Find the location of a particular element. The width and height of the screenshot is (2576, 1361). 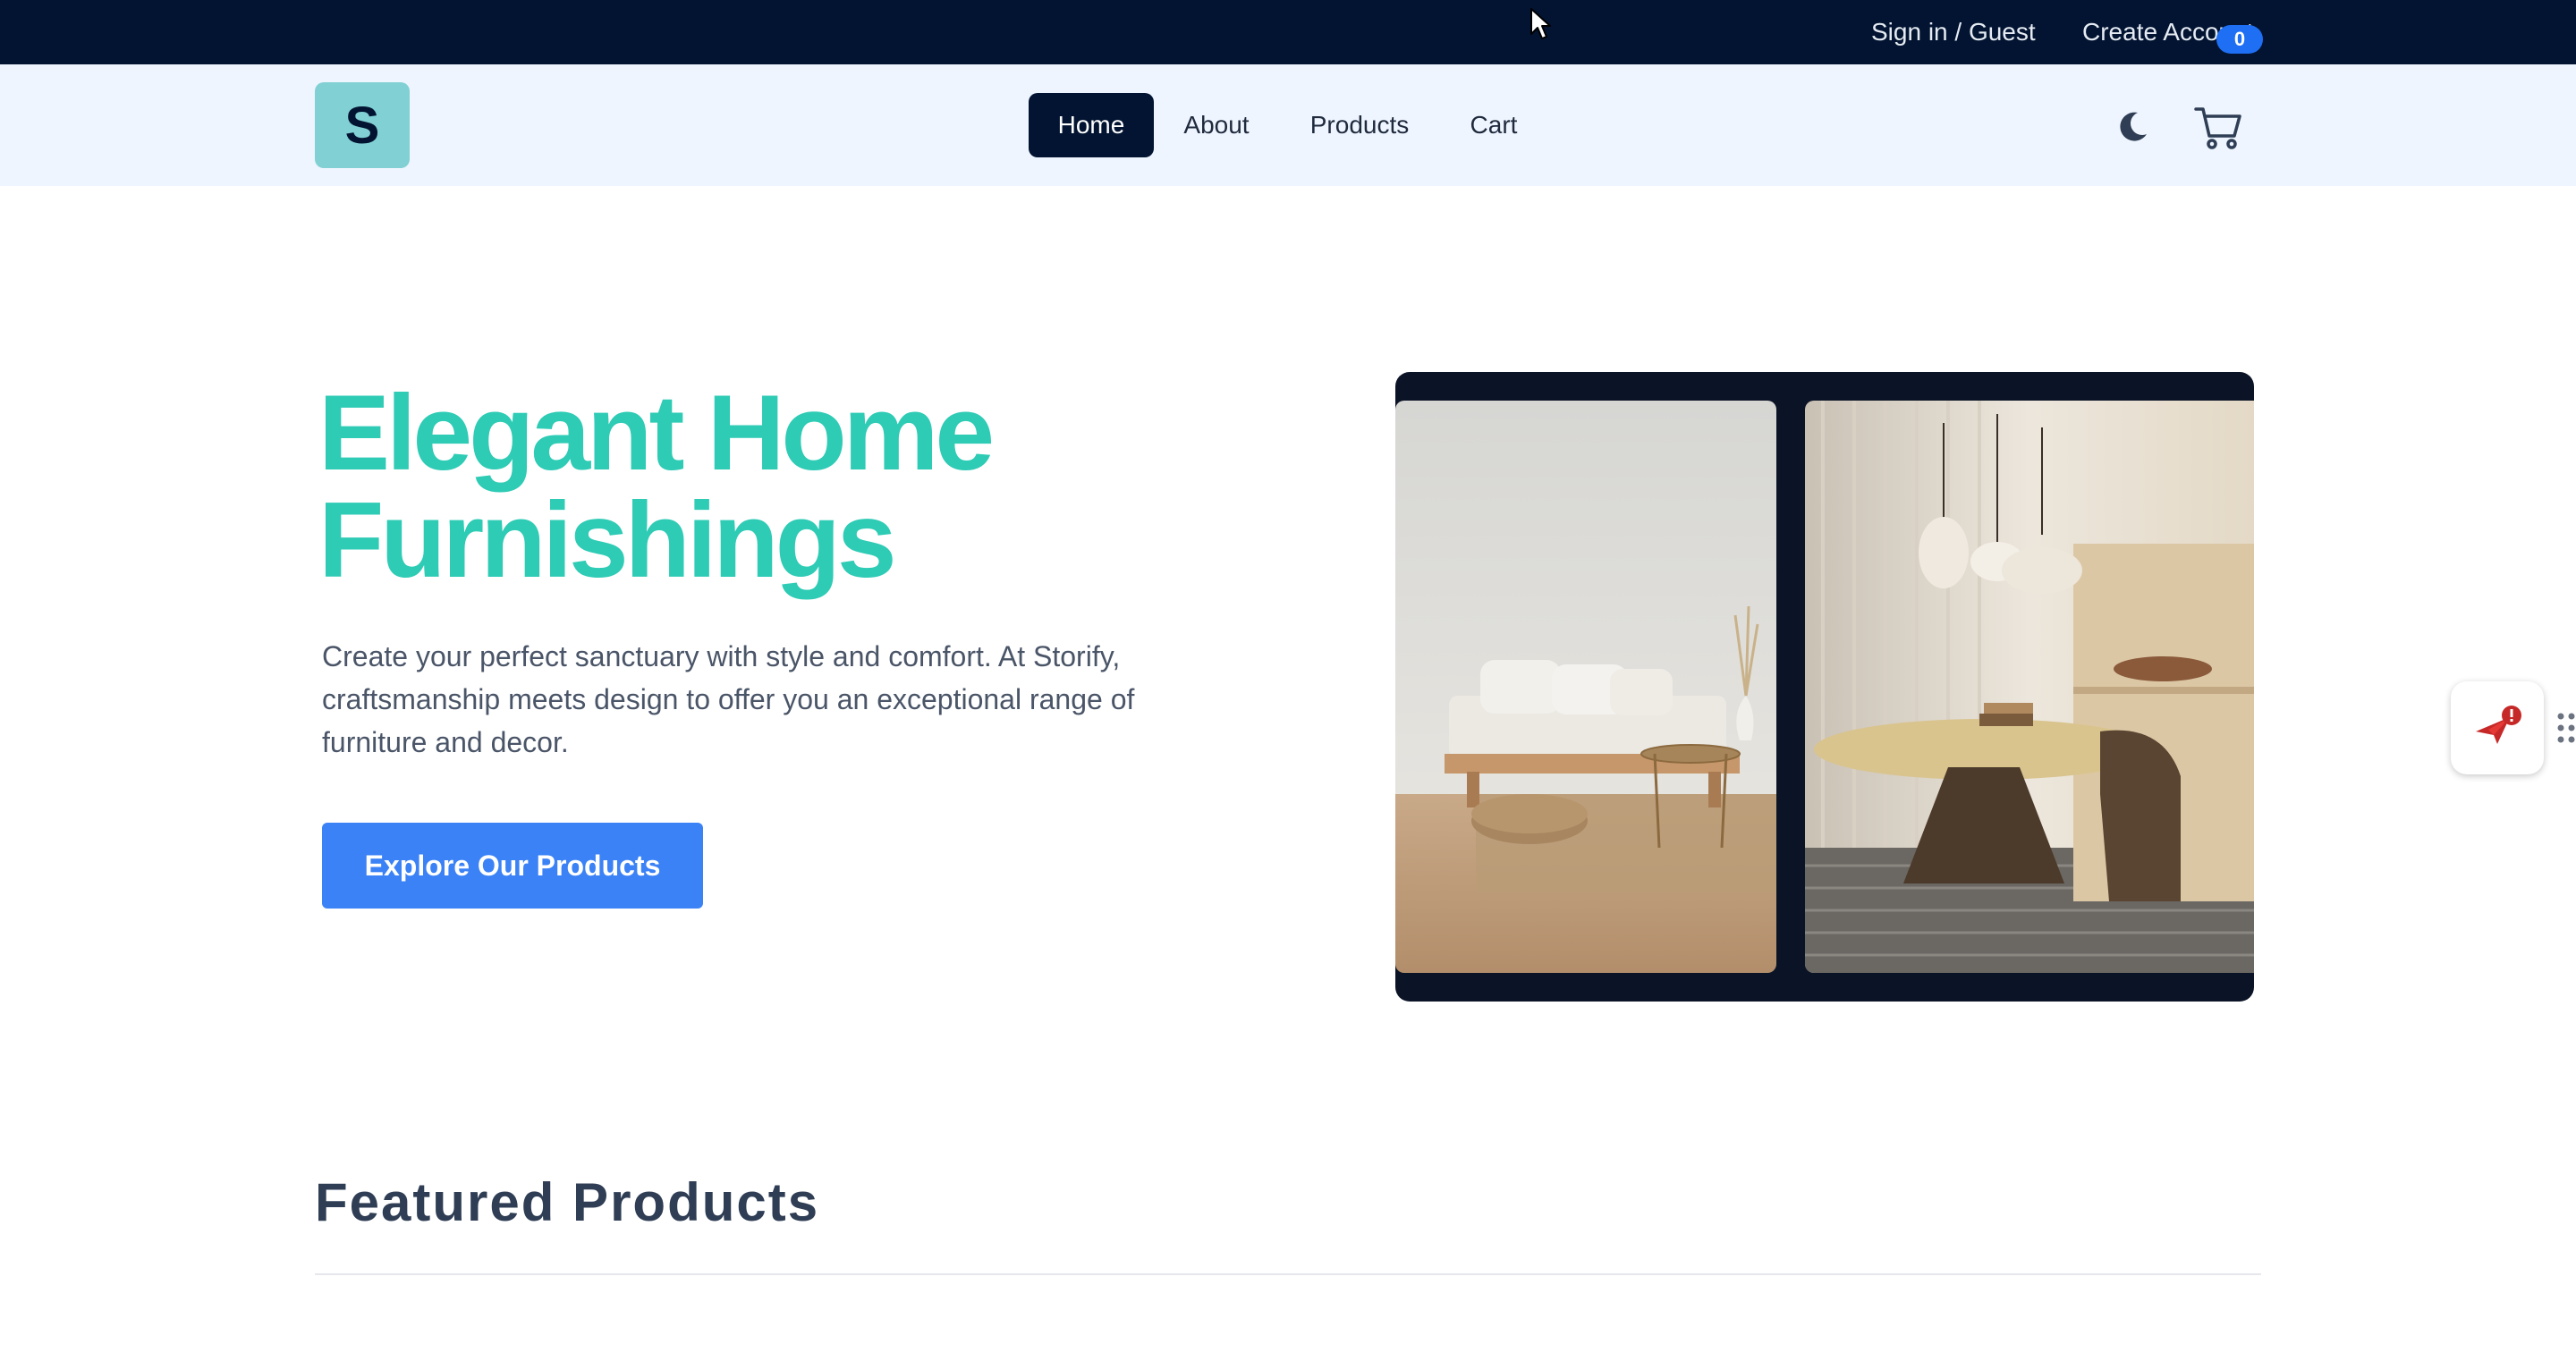

living-room-sofa-photo is located at coordinates (1585, 687).